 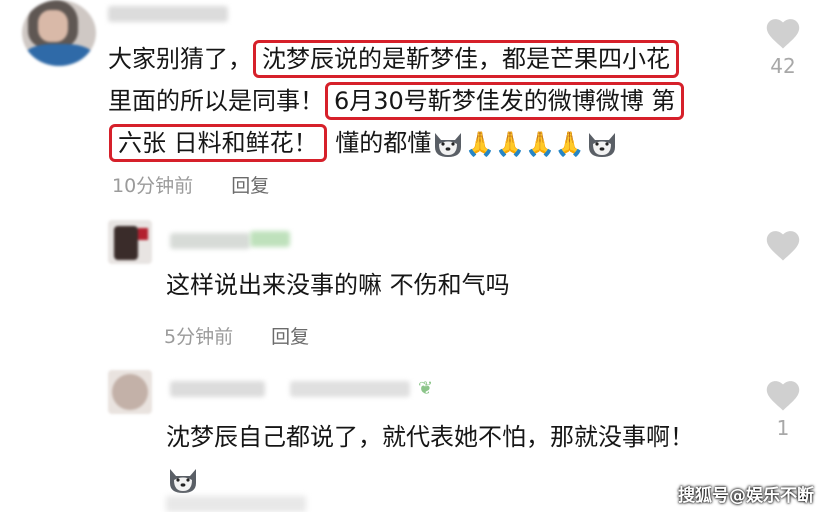 What do you see at coordinates (430, 458) in the screenshot?
I see `reply-body: 沈梦辰自己都说了，就代表她不怕，那就没事啊！` at bounding box center [430, 458].